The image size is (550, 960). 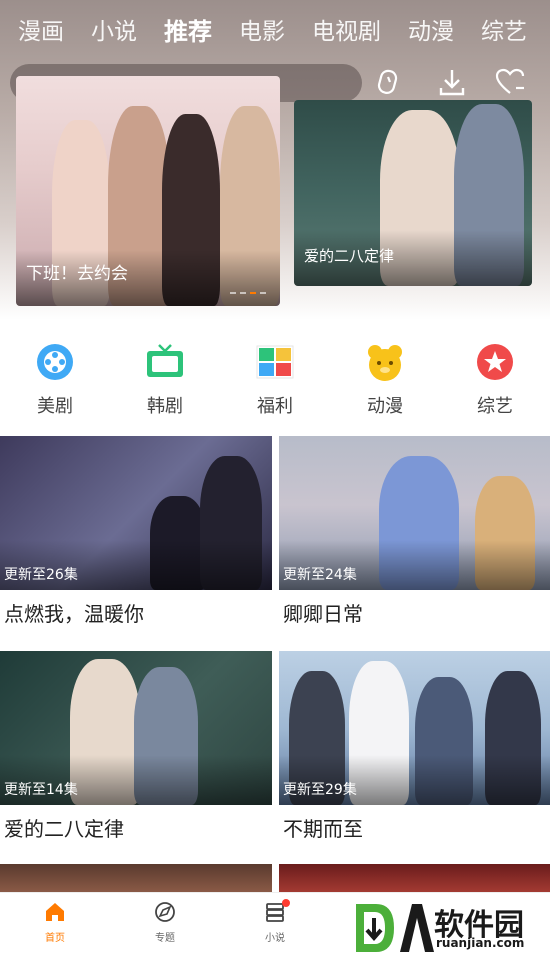 What do you see at coordinates (385, 406) in the screenshot?
I see `category-label: 动漫` at bounding box center [385, 406].